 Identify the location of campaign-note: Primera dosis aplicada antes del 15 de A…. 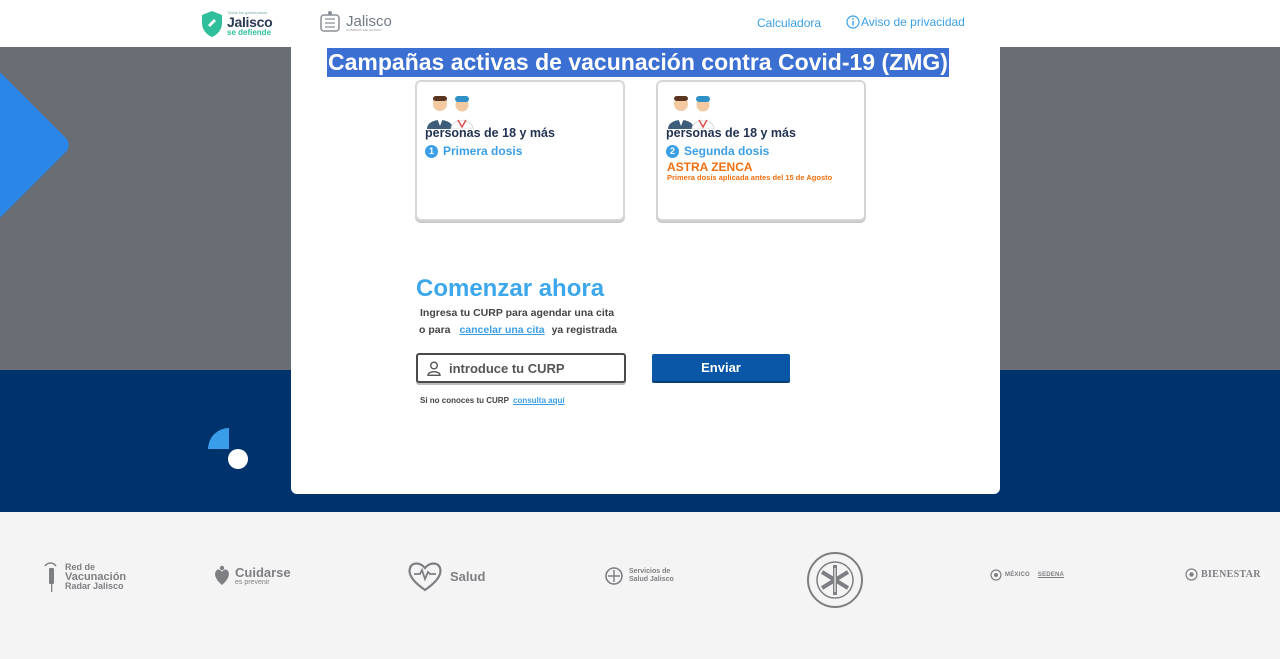
(750, 177).